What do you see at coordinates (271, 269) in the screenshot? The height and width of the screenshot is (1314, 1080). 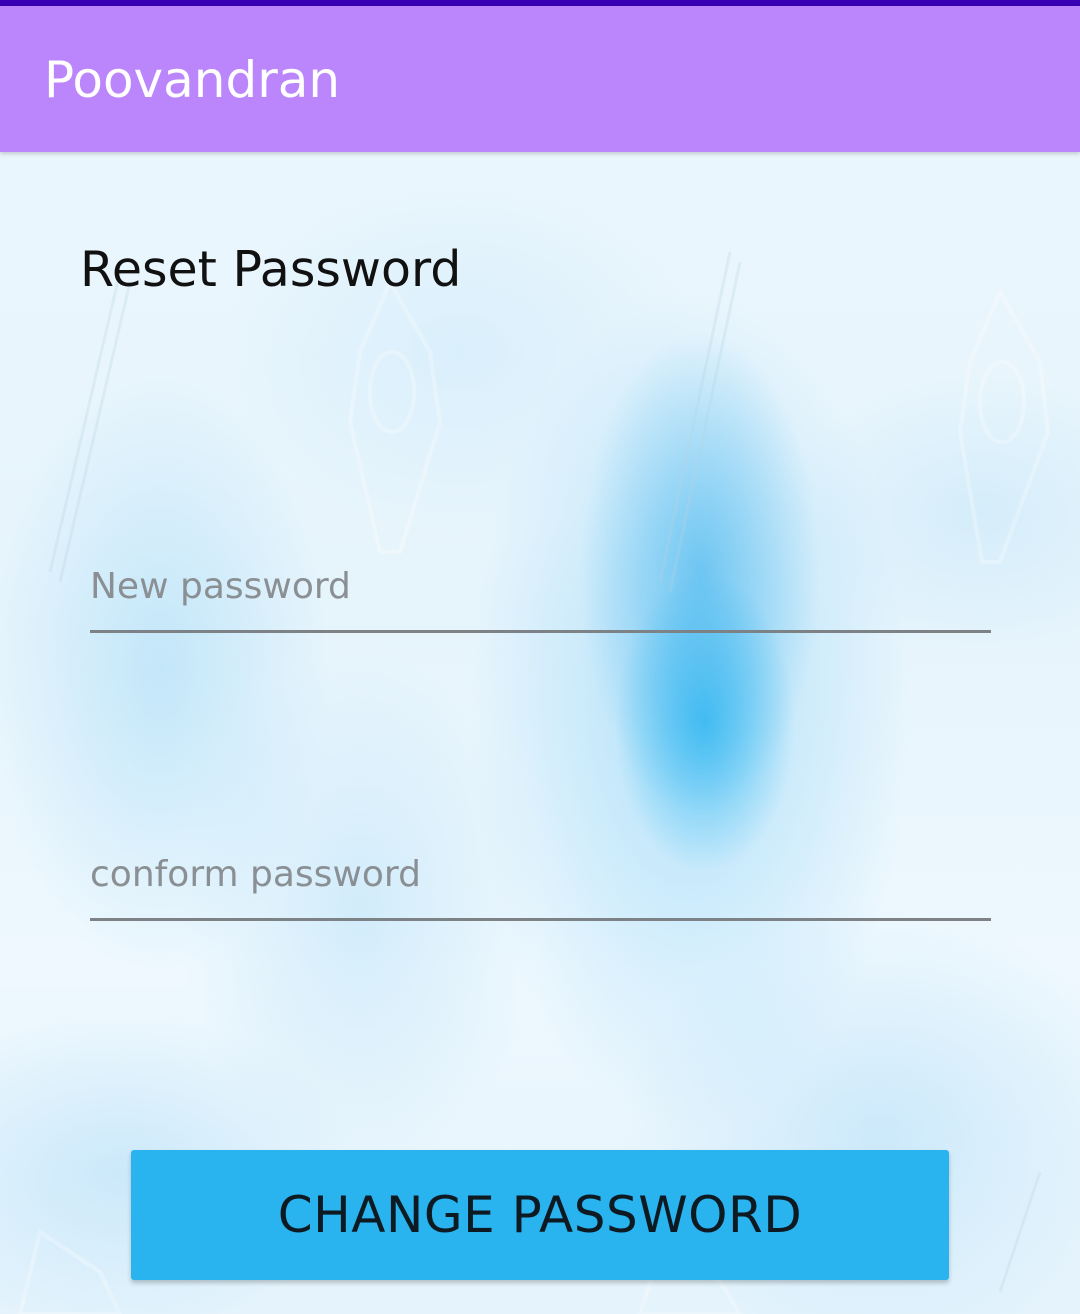 I see `page-heading: Reset Password` at bounding box center [271, 269].